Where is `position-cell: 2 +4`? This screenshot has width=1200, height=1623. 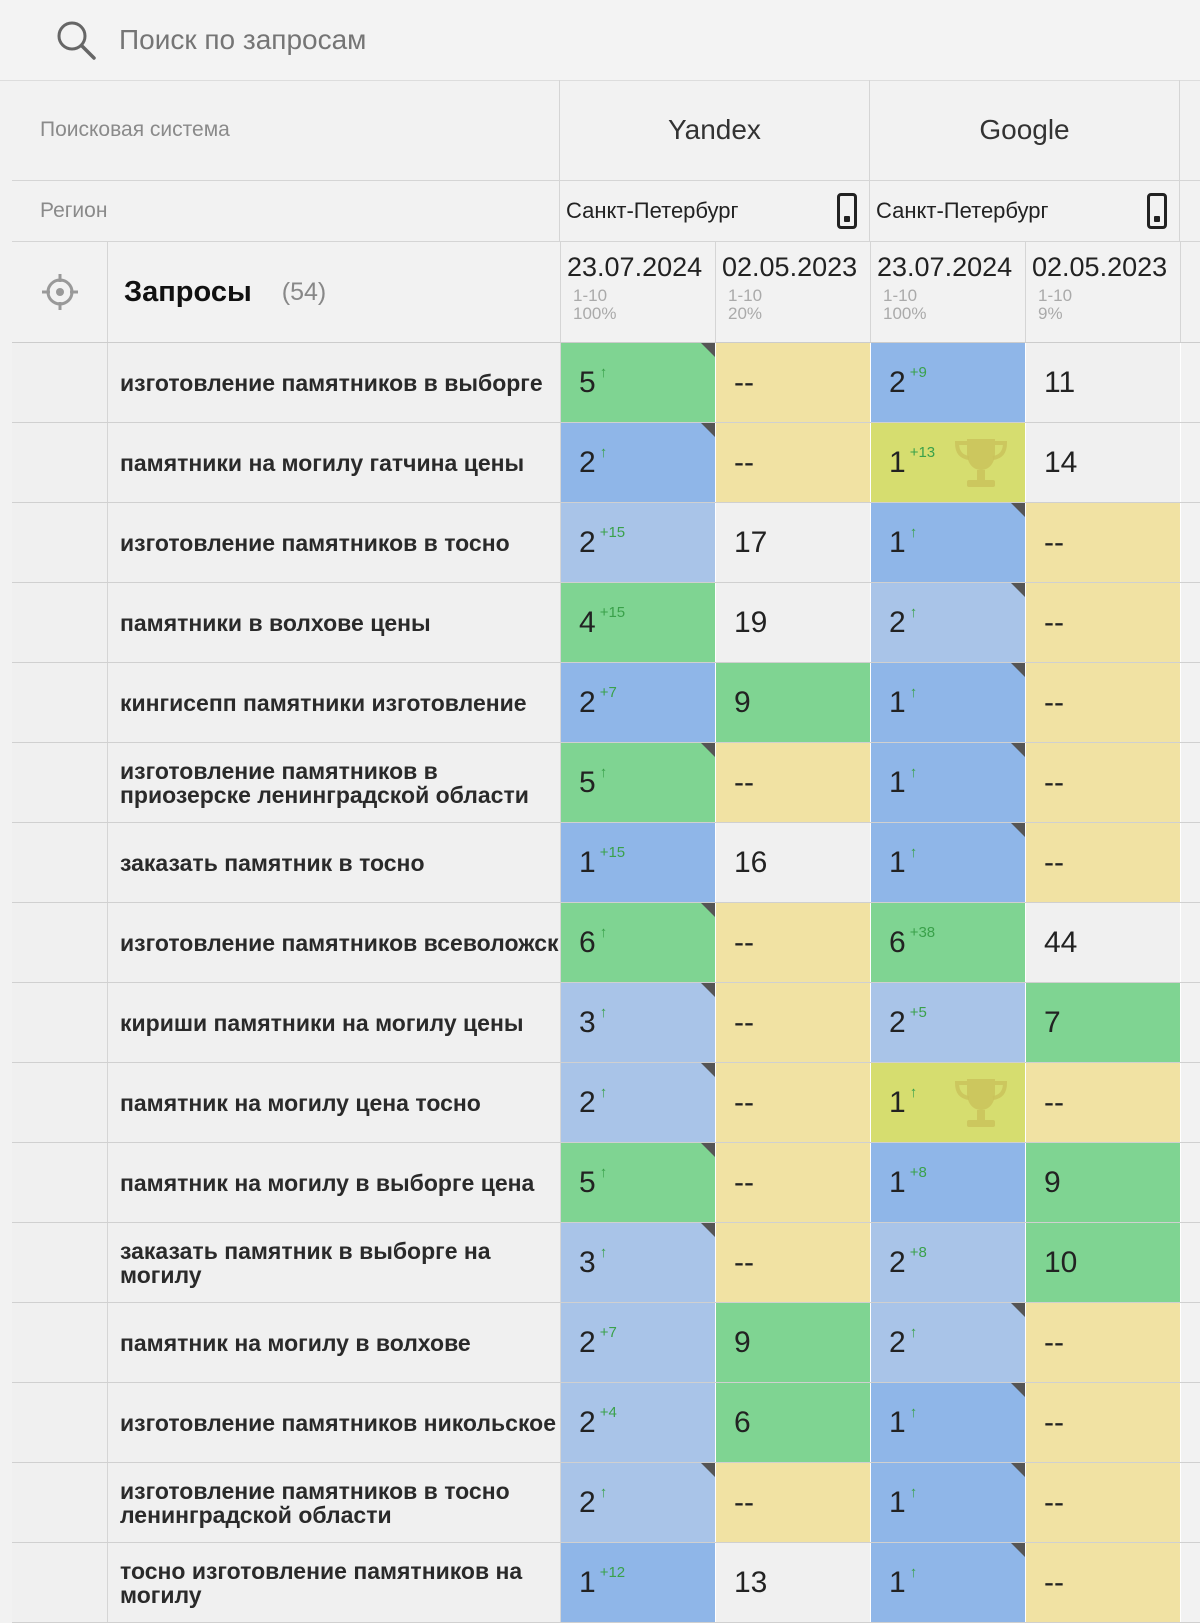 position-cell: 2 +4 is located at coordinates (638, 1422).